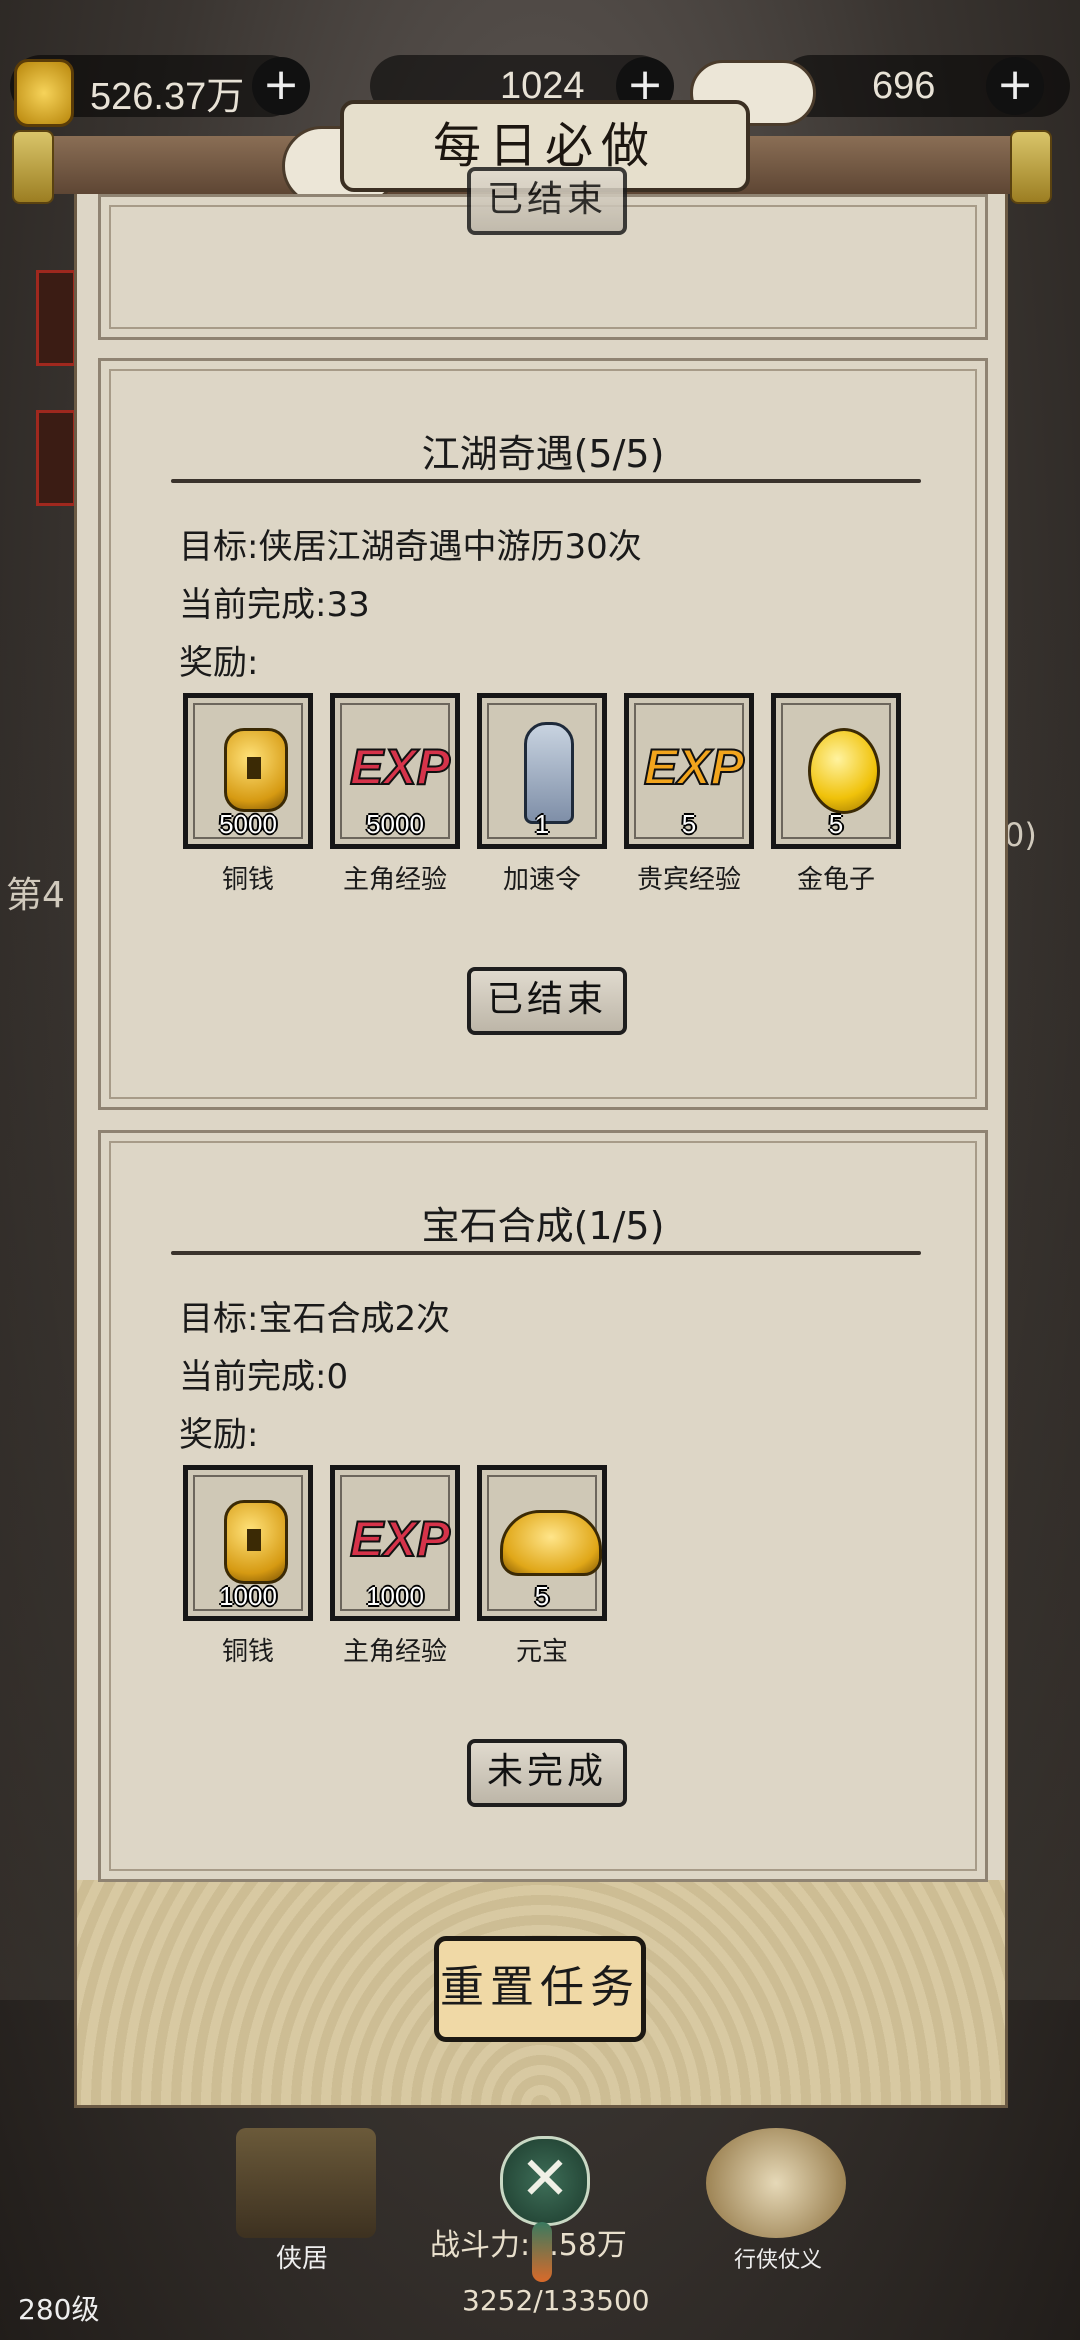 This screenshot has width=1080, height=2340. I want to click on exp-gold-icon: EXP, so click(694, 767).